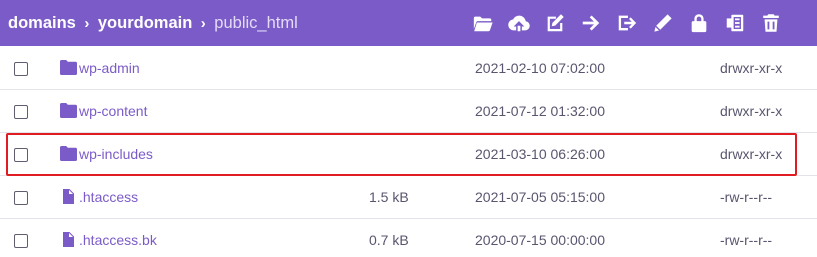 Image resolution: width=817 pixels, height=257 pixels. Describe the element at coordinates (116, 154) in the screenshot. I see `file-name: wp-includes` at that location.